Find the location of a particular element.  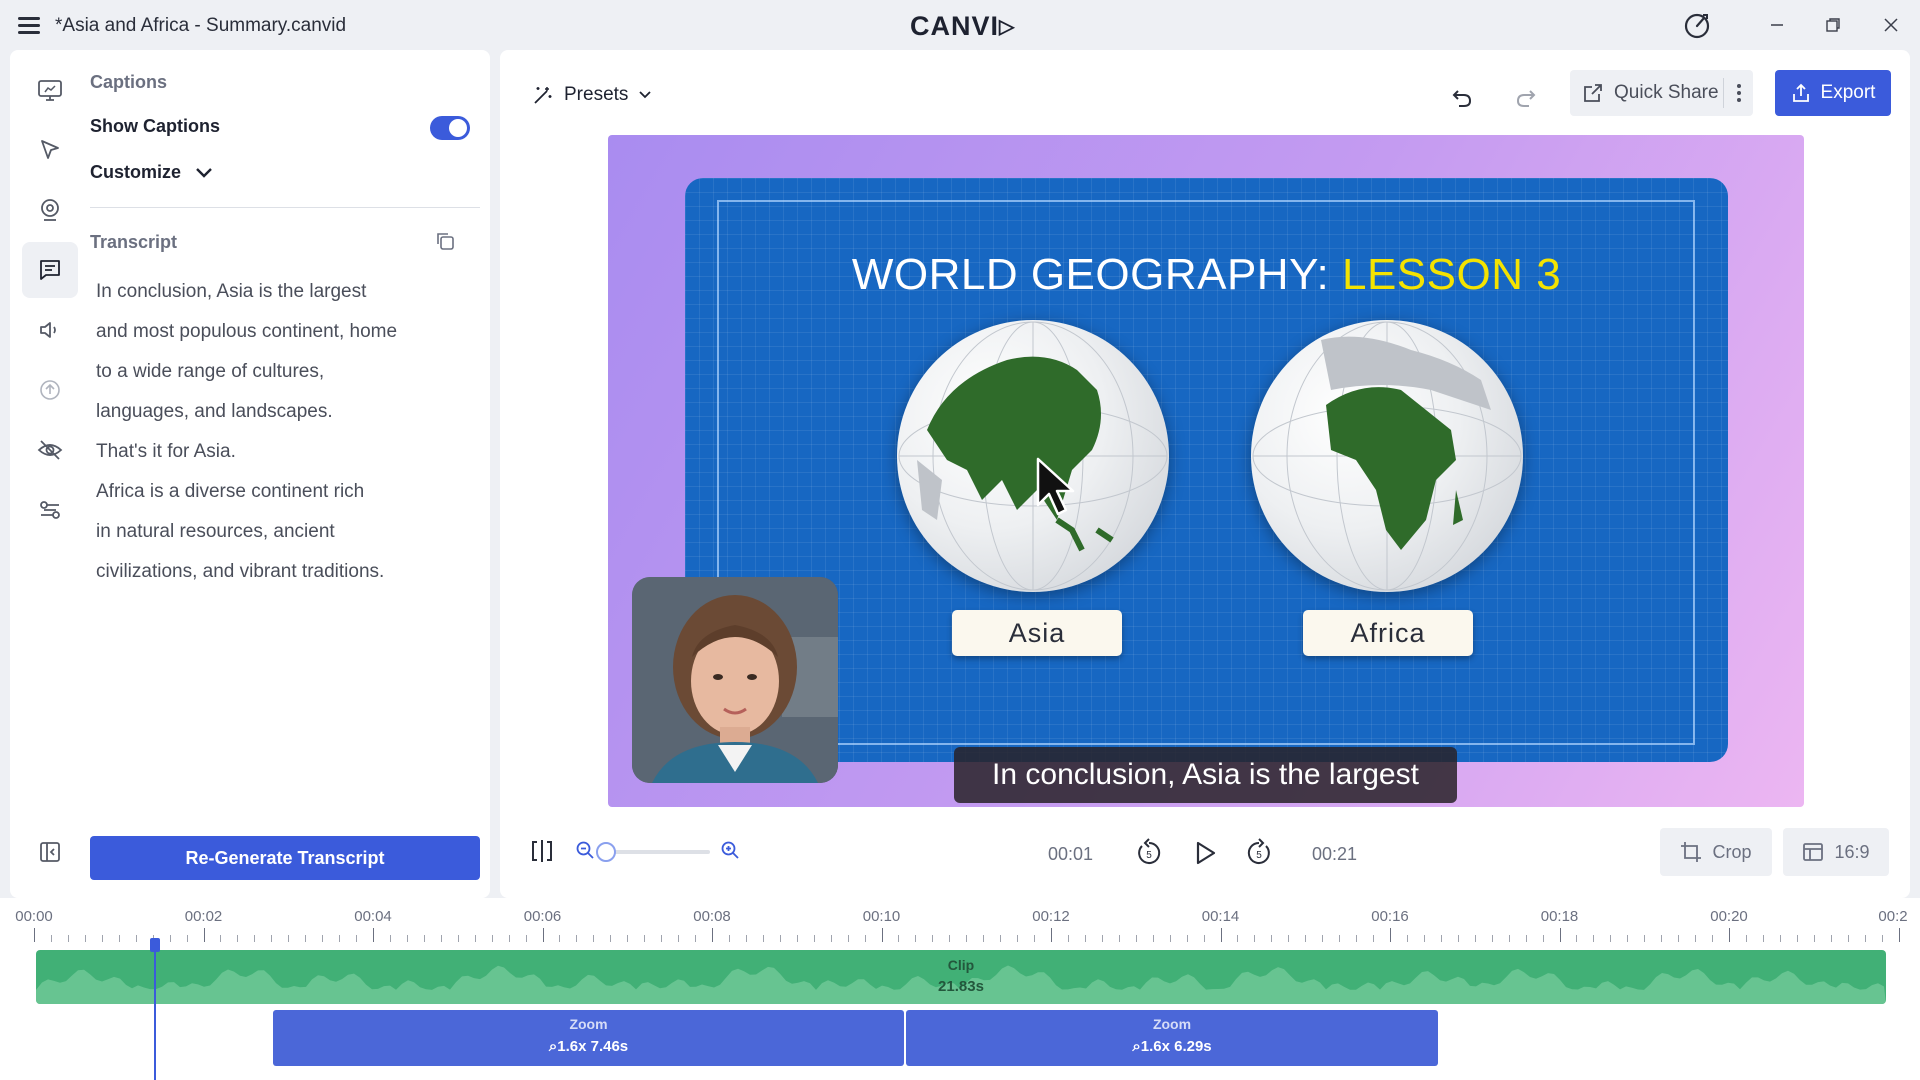

collapse-panel-icon is located at coordinates (53, 855).